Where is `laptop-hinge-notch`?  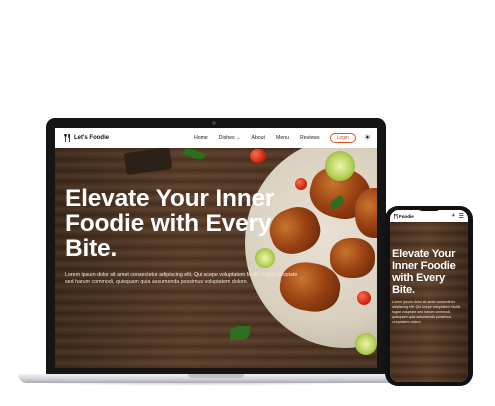 laptop-hinge-notch is located at coordinates (216, 376).